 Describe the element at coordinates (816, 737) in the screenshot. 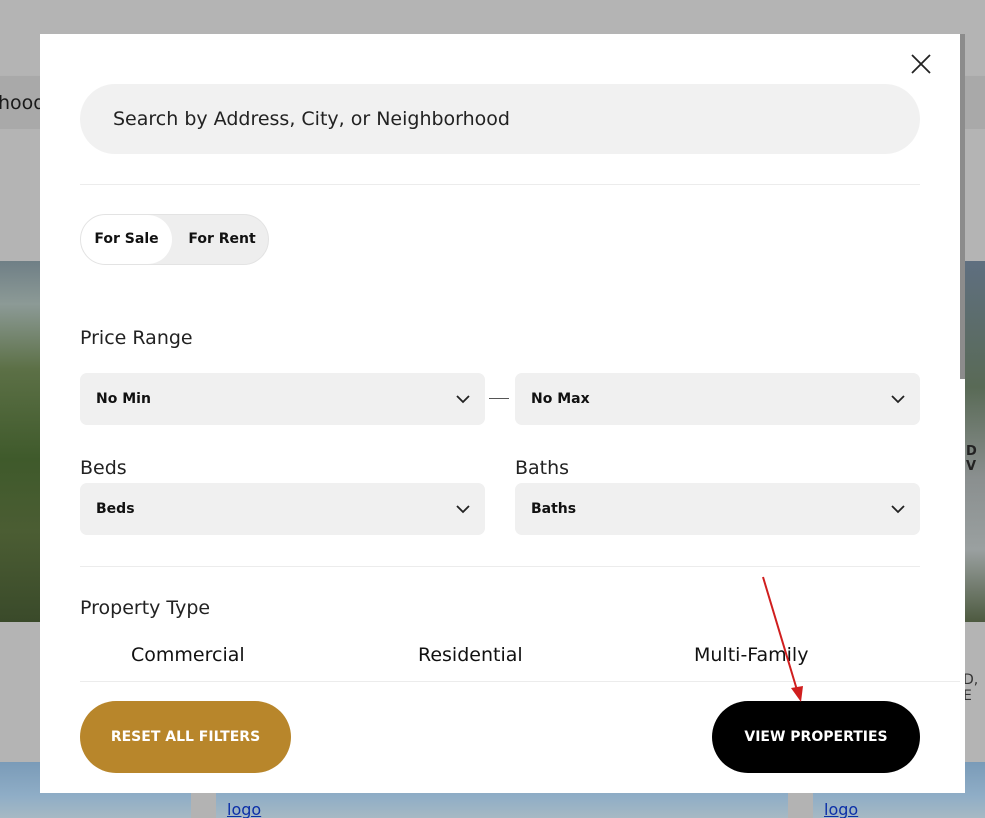

I see `view-properties-button: VIEW PROPERTIES` at that location.